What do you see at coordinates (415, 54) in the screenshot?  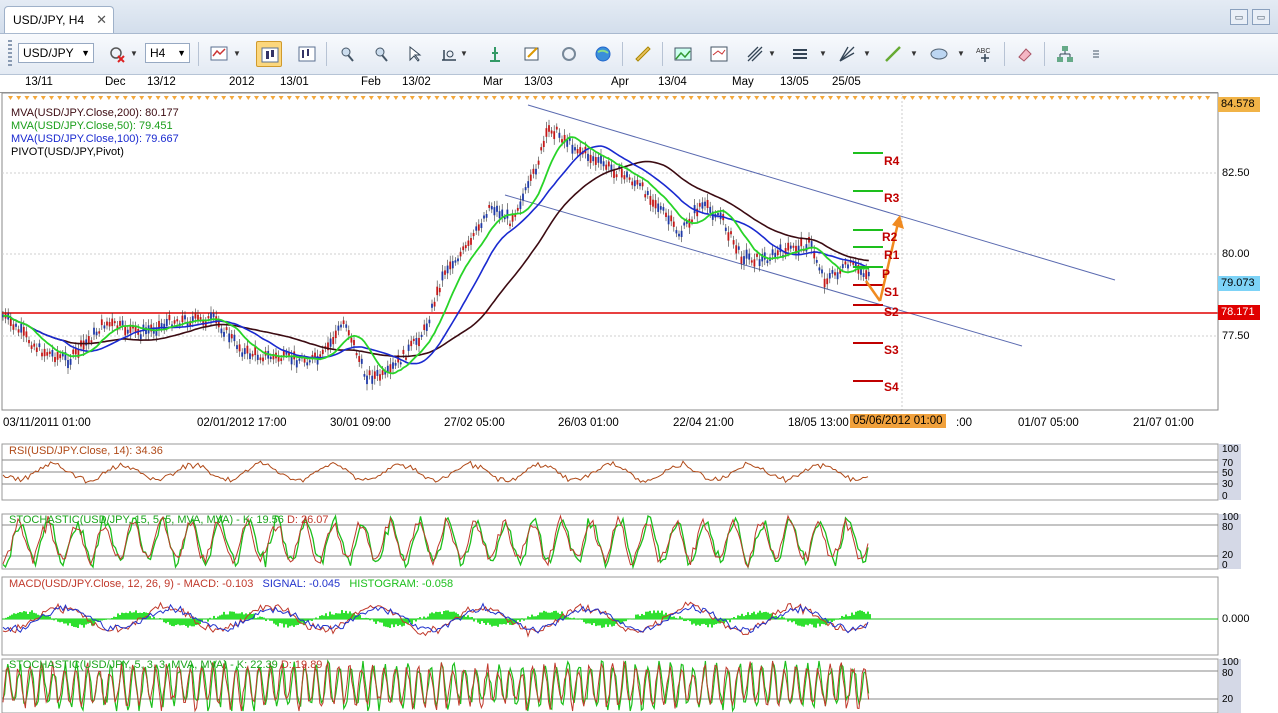 I see `cursor-button` at bounding box center [415, 54].